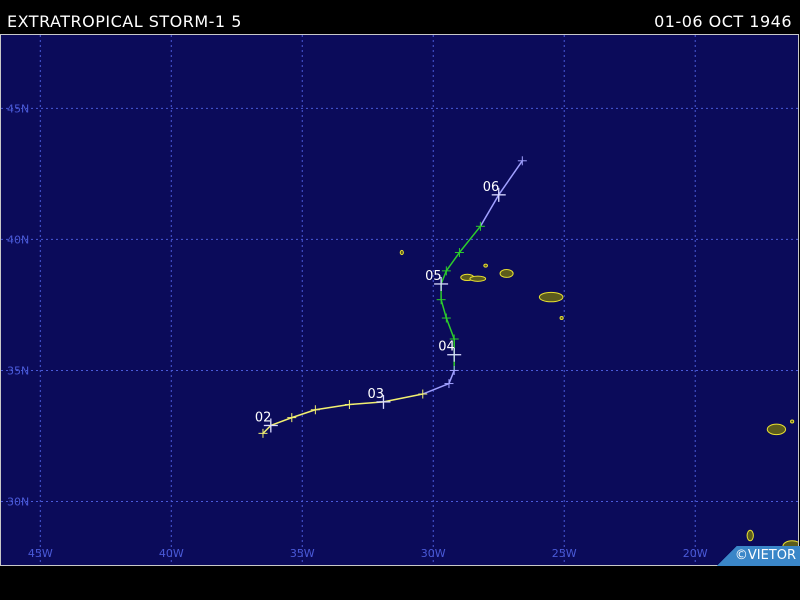 The image size is (800, 600). What do you see at coordinates (564, 553) in the screenshot?
I see `longitude-label: 25W` at bounding box center [564, 553].